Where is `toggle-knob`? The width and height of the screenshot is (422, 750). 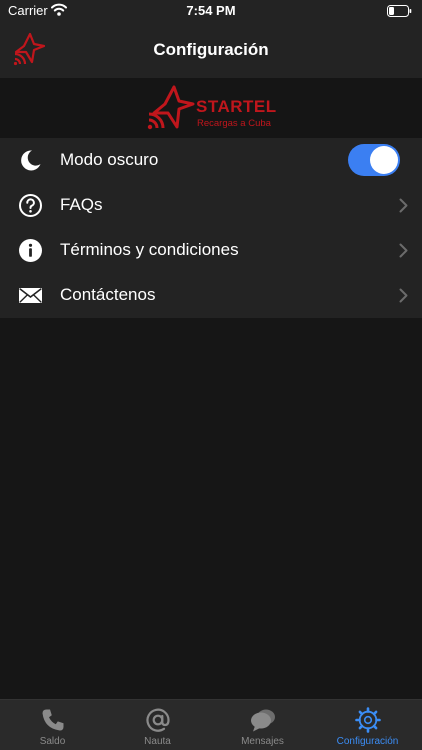 toggle-knob is located at coordinates (384, 160).